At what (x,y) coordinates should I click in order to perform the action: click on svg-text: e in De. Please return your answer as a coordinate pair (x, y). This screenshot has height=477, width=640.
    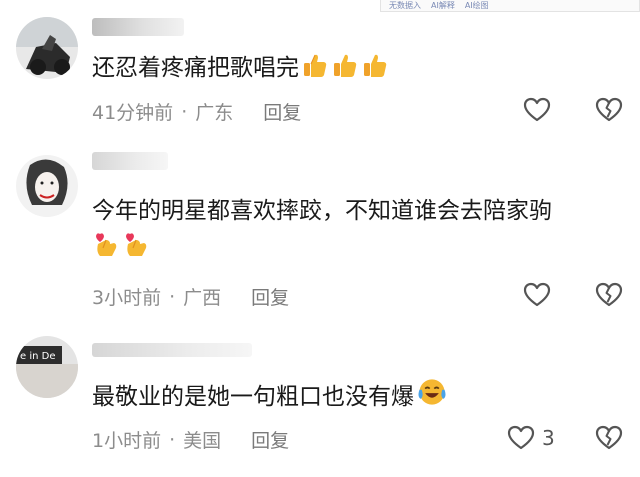
    Looking at the image, I should click on (37, 356).